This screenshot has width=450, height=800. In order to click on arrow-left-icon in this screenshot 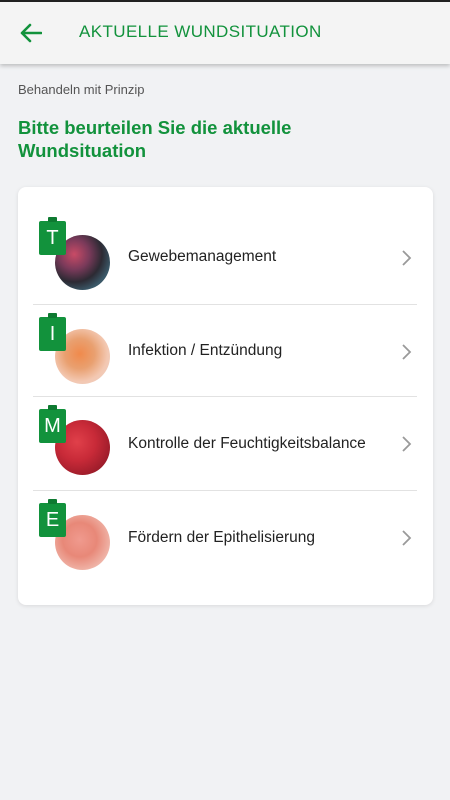, I will do `click(31, 33)`.